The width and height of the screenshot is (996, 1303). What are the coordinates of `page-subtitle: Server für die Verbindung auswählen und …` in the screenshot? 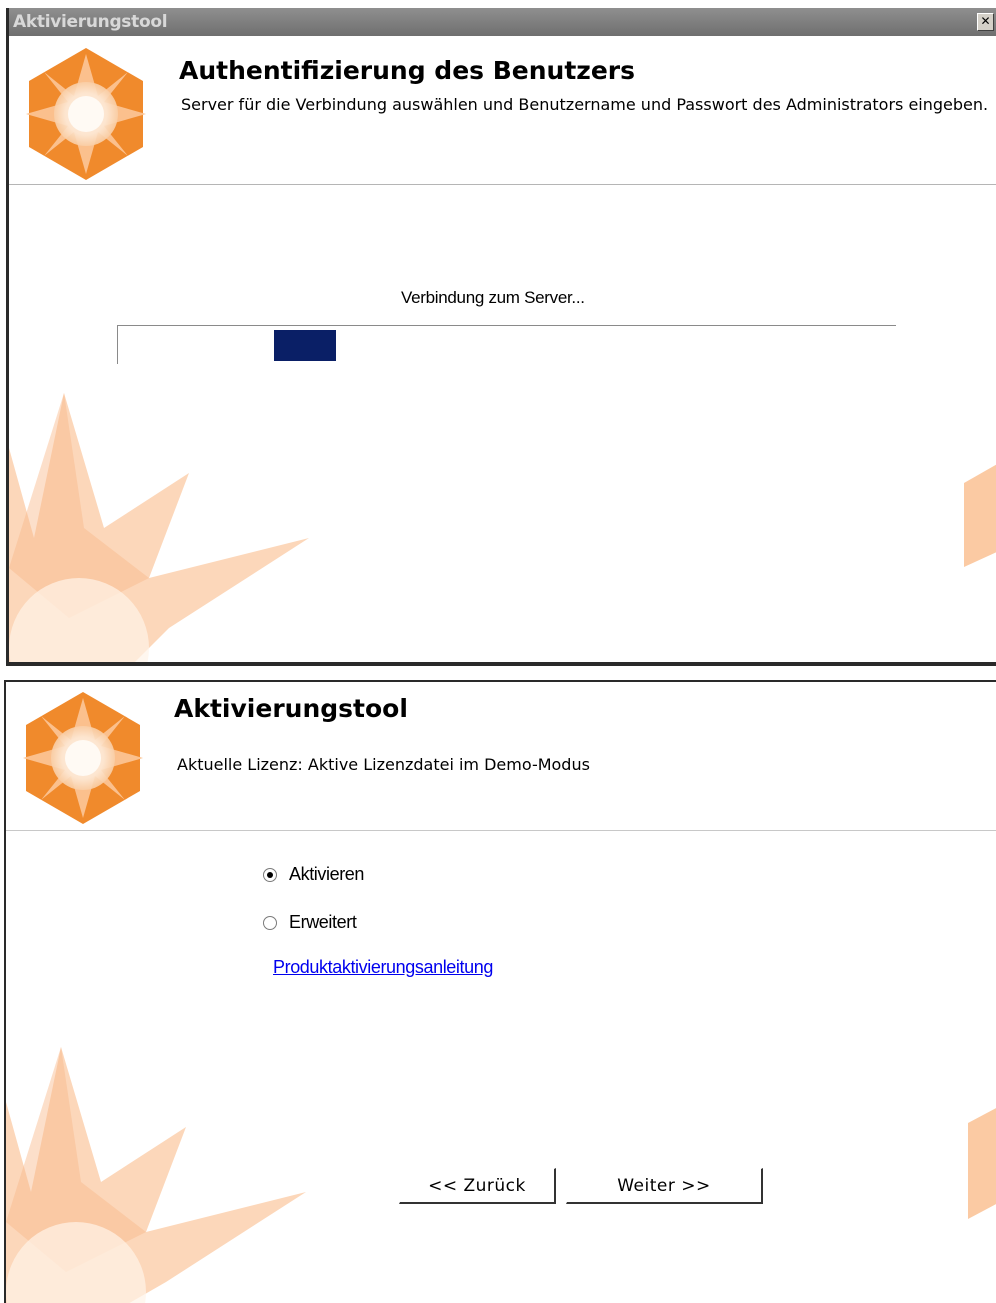 It's located at (585, 104).